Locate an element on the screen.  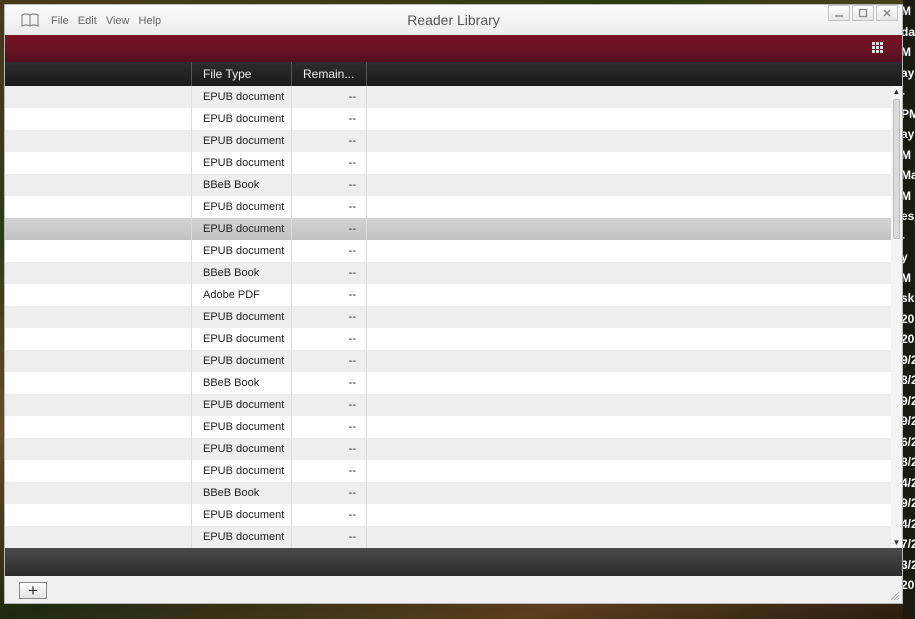
table-row: Adobe PDF -- is located at coordinates (448, 295).